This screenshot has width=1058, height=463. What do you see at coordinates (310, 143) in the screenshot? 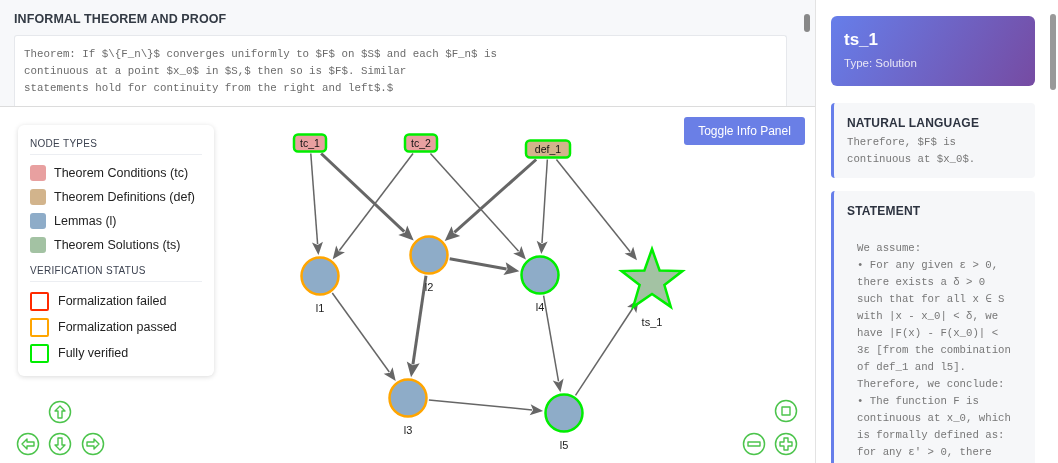
I see `node-box: tc_1` at bounding box center [310, 143].